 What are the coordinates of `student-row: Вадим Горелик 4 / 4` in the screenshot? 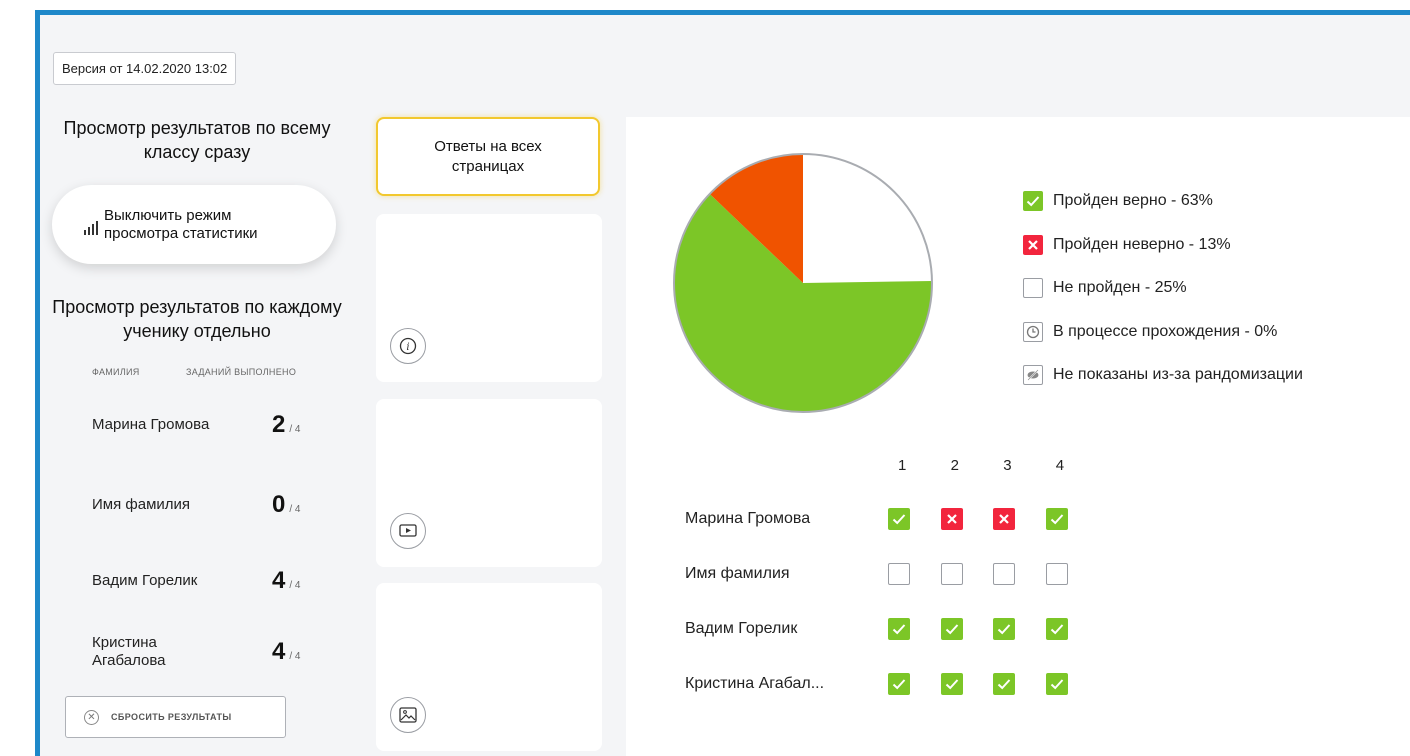 It's located at (212, 581).